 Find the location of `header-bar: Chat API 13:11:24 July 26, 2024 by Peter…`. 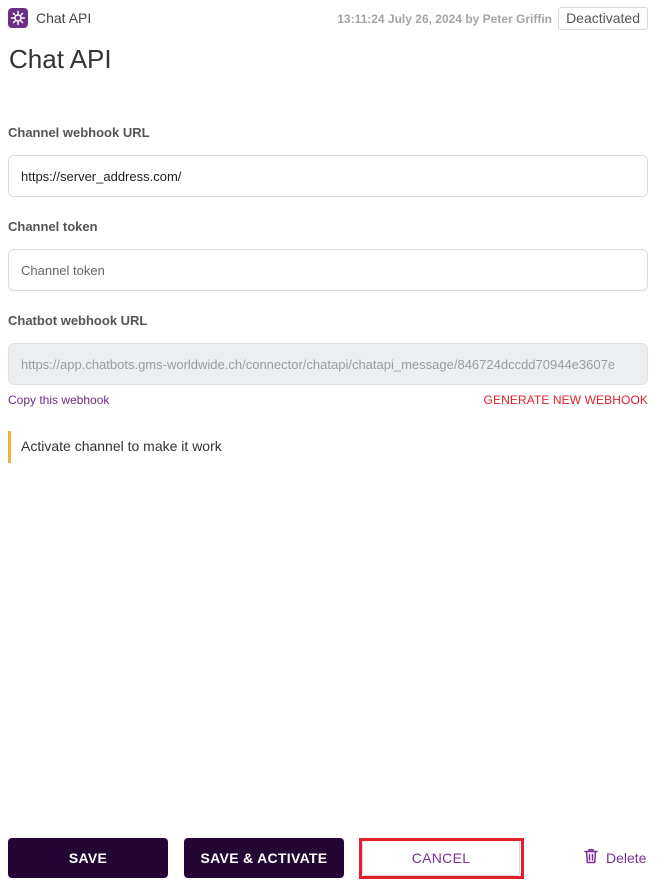

header-bar: Chat API 13:11:24 July 26, 2024 by Peter… is located at coordinates (328, 18).